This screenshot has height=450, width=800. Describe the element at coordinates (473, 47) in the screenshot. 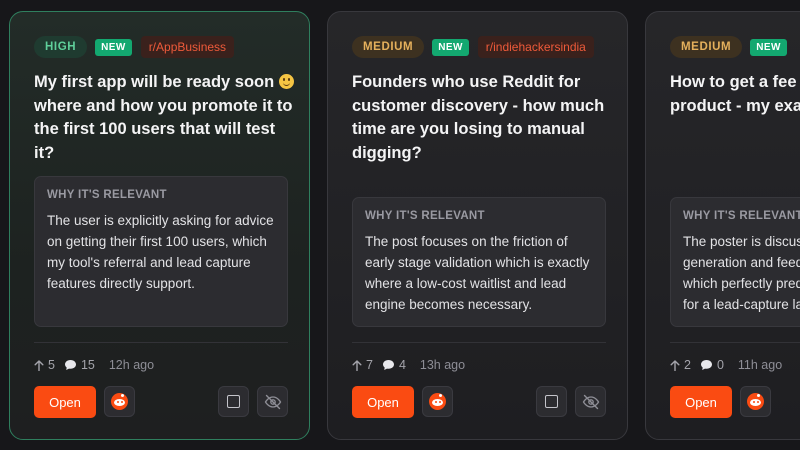

I see `card-tags: MEDIUM NEW r/indiehackersindia` at that location.